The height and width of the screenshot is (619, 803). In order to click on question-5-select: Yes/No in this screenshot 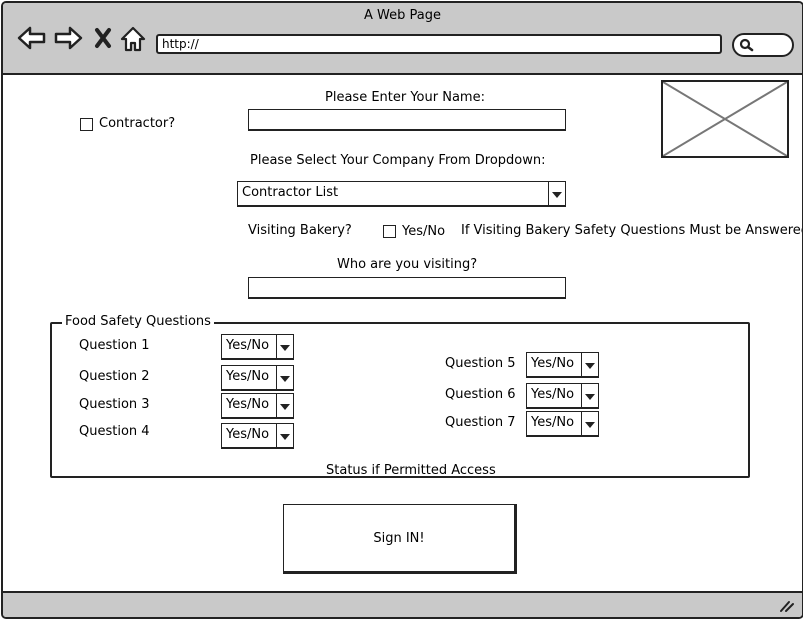, I will do `click(562, 365)`.